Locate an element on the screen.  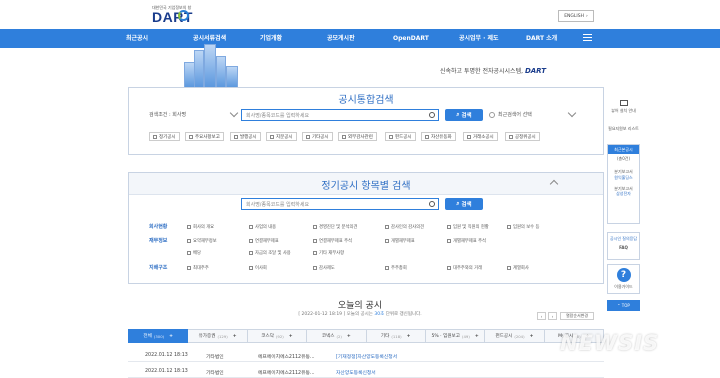
tab-kosdaq: 코스닥 (92) + is located at coordinates (277, 336).